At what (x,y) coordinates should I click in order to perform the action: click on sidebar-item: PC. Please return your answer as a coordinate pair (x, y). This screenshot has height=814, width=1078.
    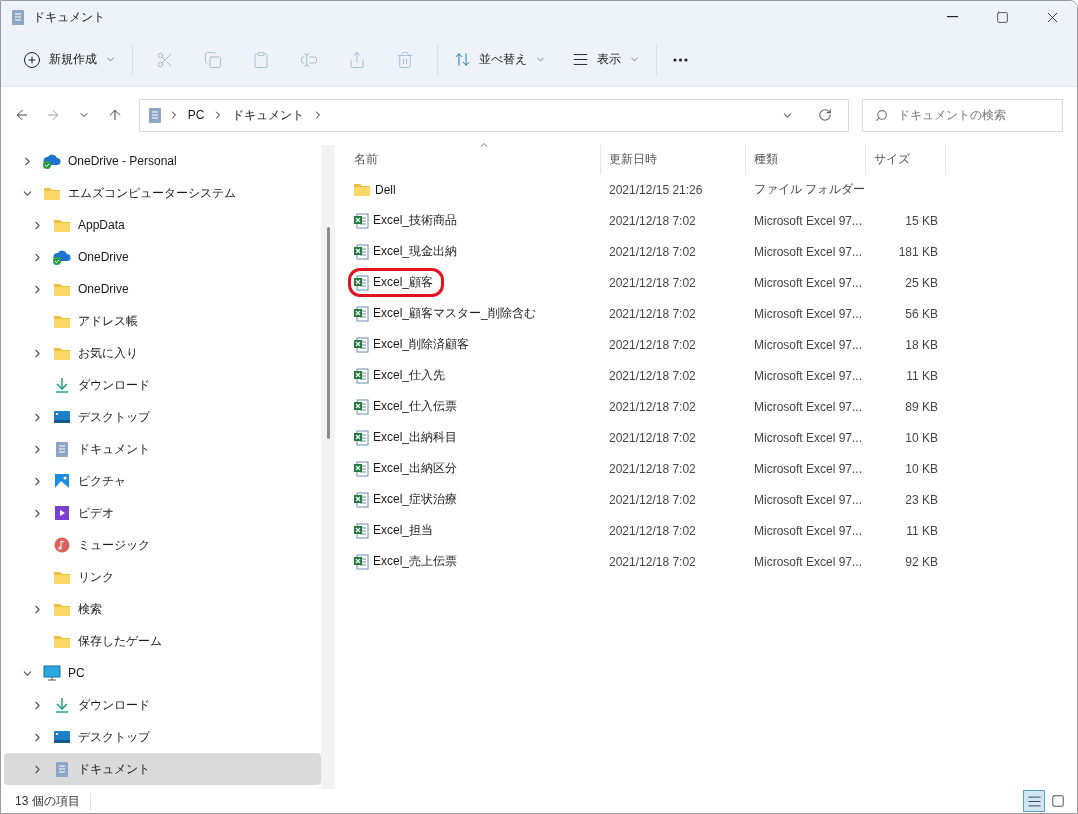
    Looking at the image, I should click on (162, 673).